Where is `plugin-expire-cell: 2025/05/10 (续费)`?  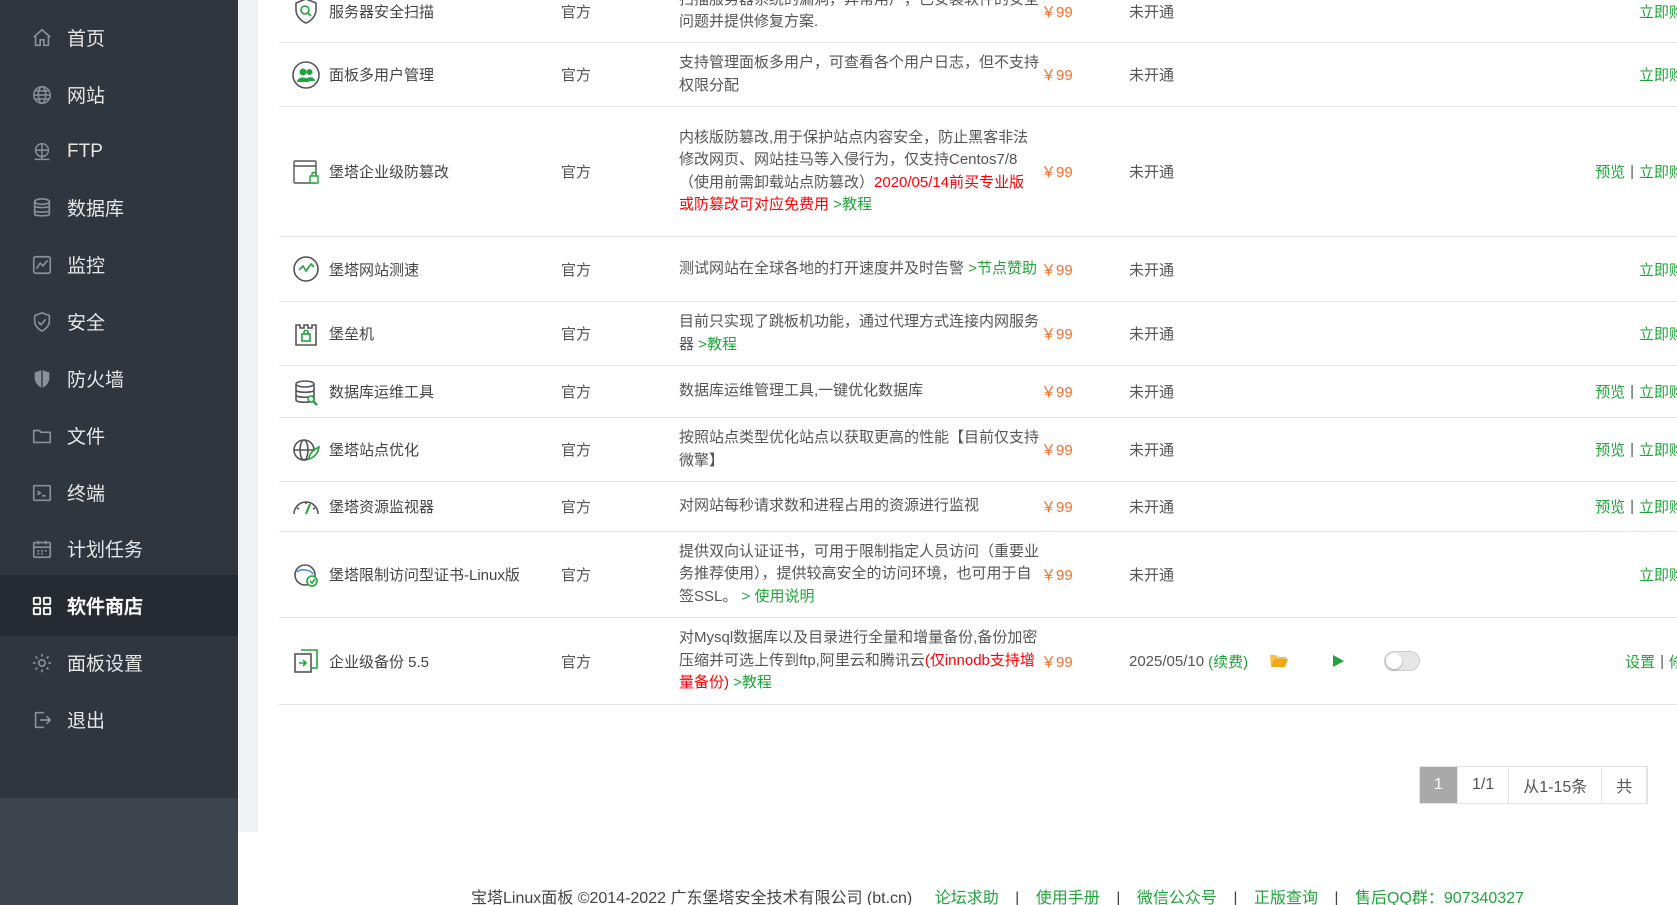 plugin-expire-cell: 2025/05/10 (续费) is located at coordinates (1209, 661).